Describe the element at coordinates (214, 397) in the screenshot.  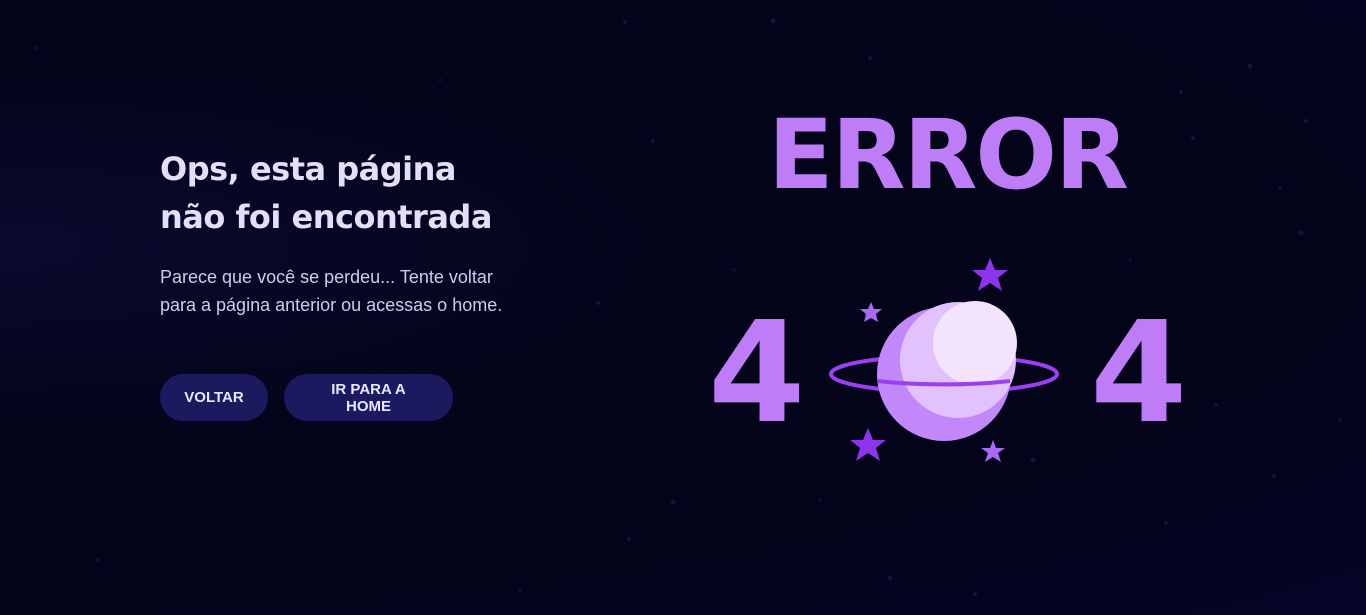
I see `back-button: VOLTAR` at that location.